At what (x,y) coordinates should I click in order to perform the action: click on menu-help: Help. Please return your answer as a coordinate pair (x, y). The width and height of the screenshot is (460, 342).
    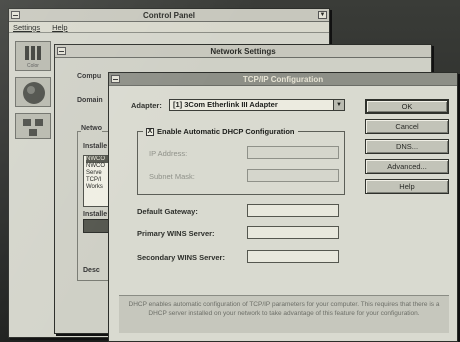
    Looking at the image, I should click on (59, 27).